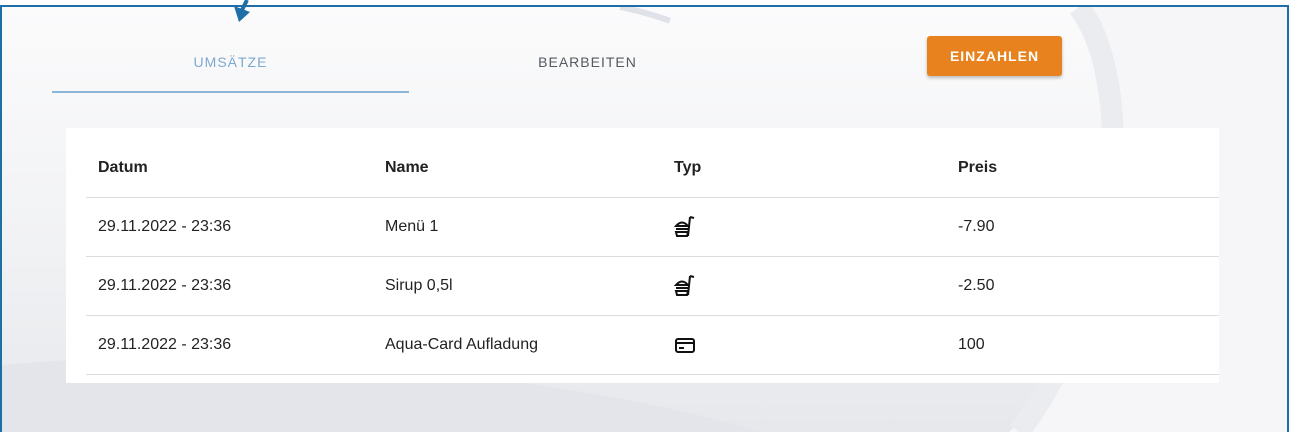  What do you see at coordinates (1082, 168) in the screenshot?
I see `column-header-price: Preis` at bounding box center [1082, 168].